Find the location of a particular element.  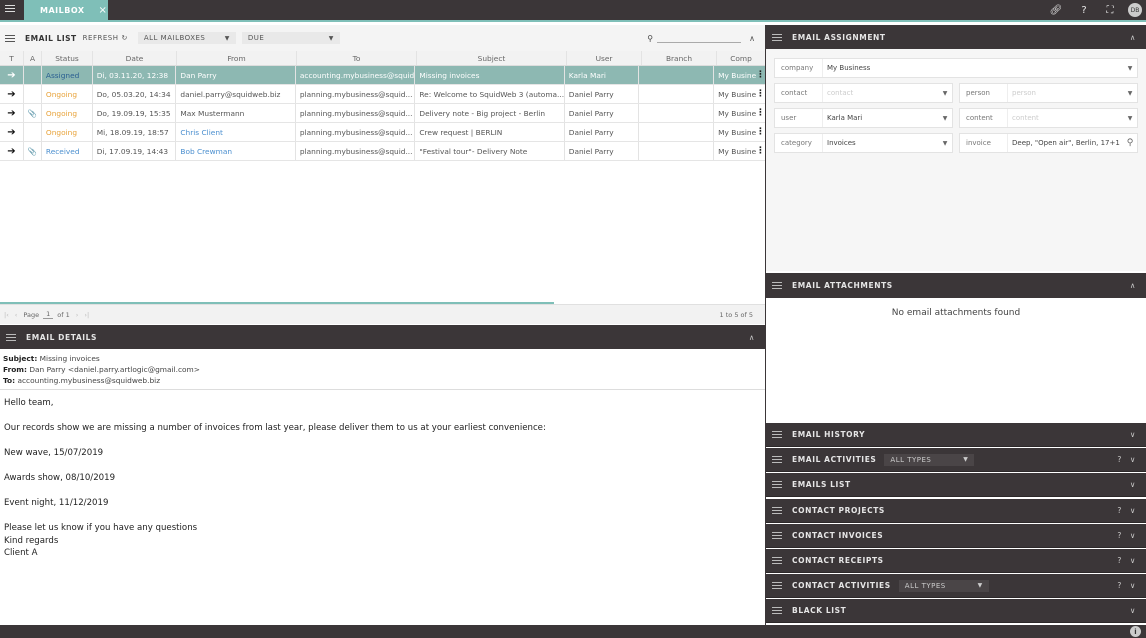

fullscreen-icon: ⛶ is located at coordinates (1110, 10).